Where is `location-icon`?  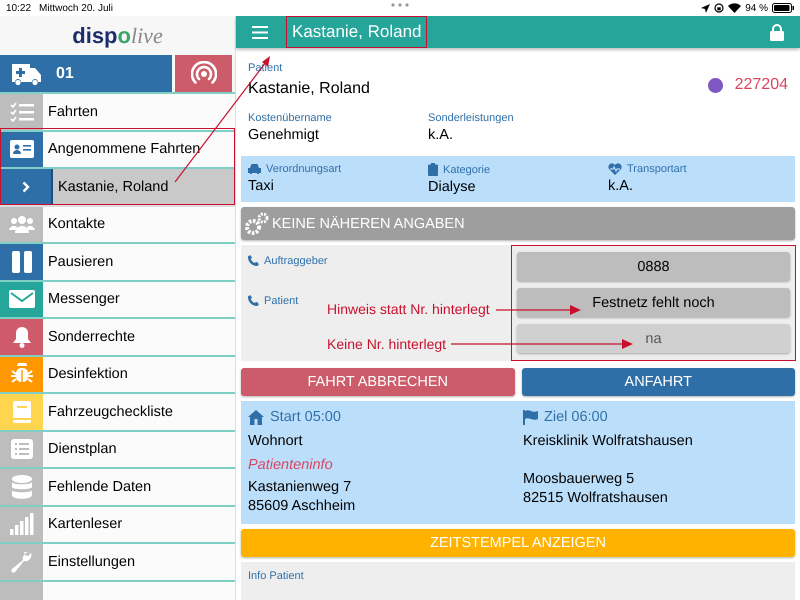
location-icon is located at coordinates (705, 8).